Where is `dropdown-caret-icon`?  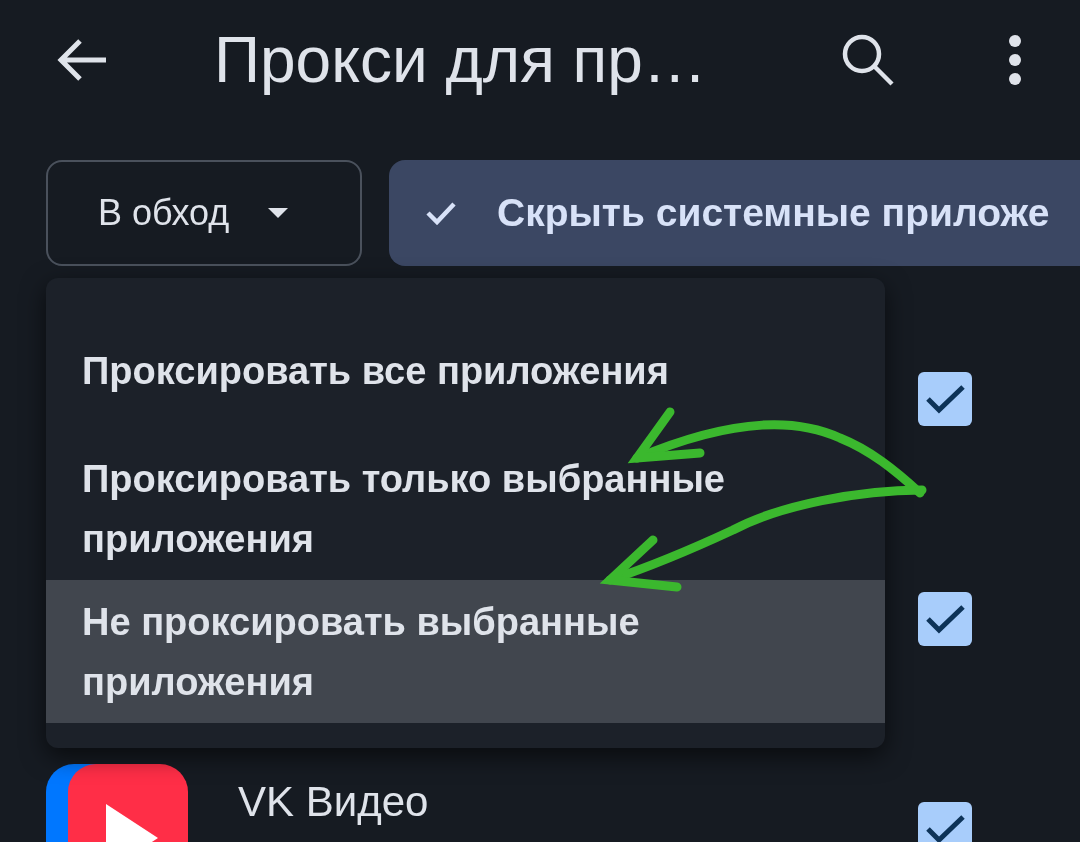
dropdown-caret-icon is located at coordinates (278, 213).